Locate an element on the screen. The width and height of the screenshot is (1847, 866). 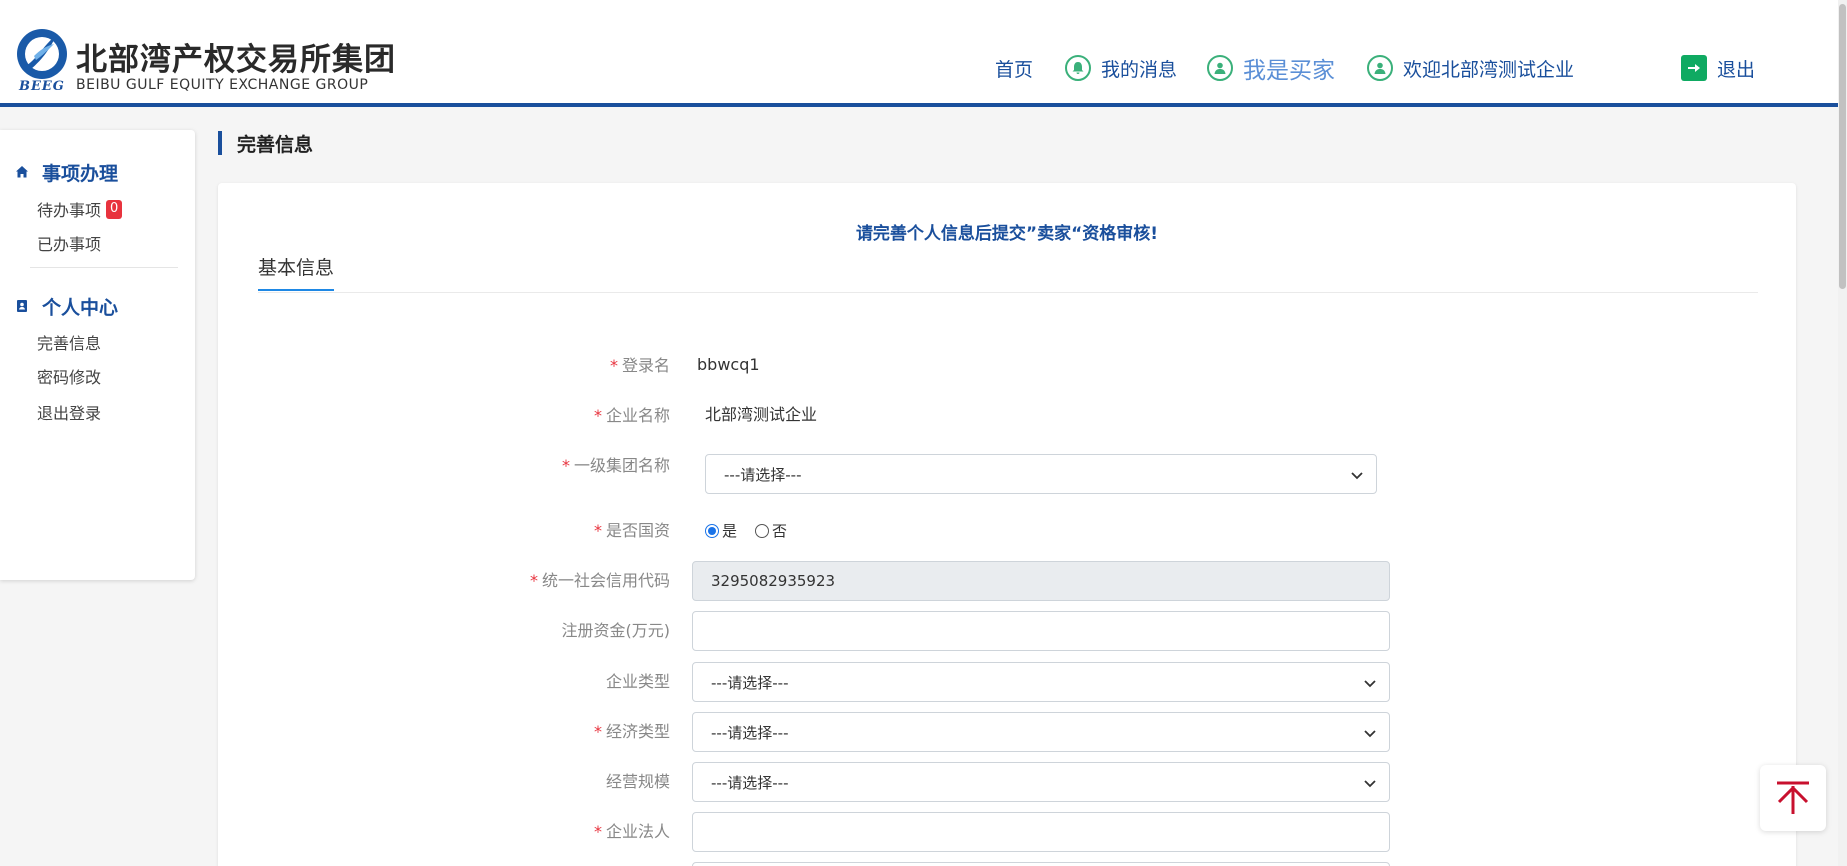
exit-icon is located at coordinates (1694, 68).